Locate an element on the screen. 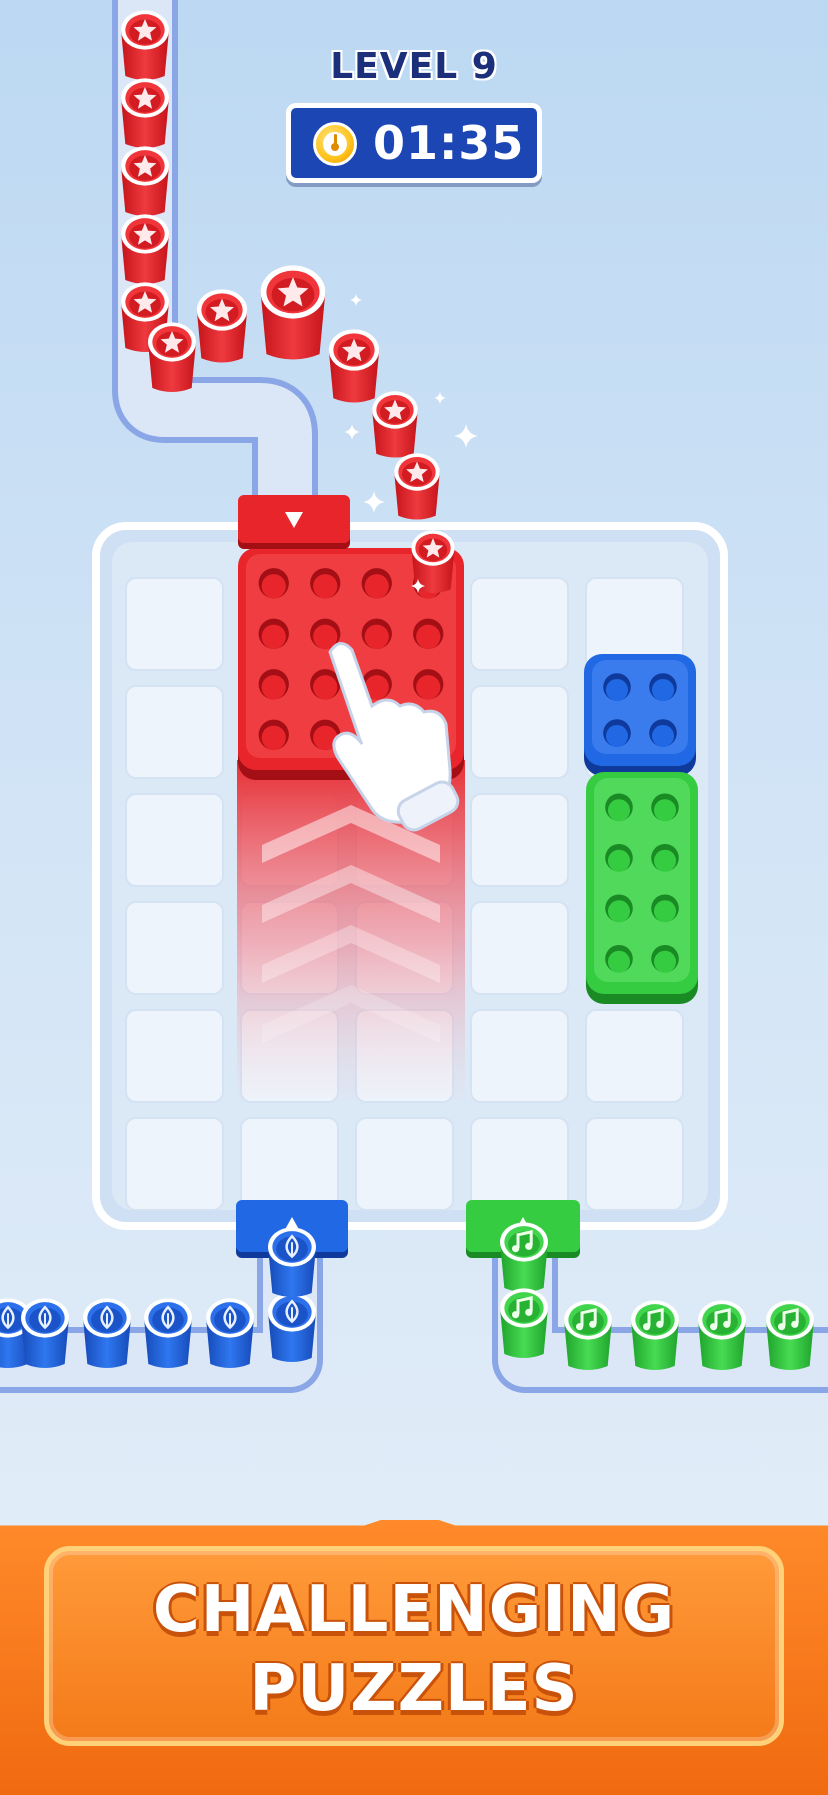 The height and width of the screenshot is (1795, 828). banner-line-1: CHALLENGING is located at coordinates (414, 1610).